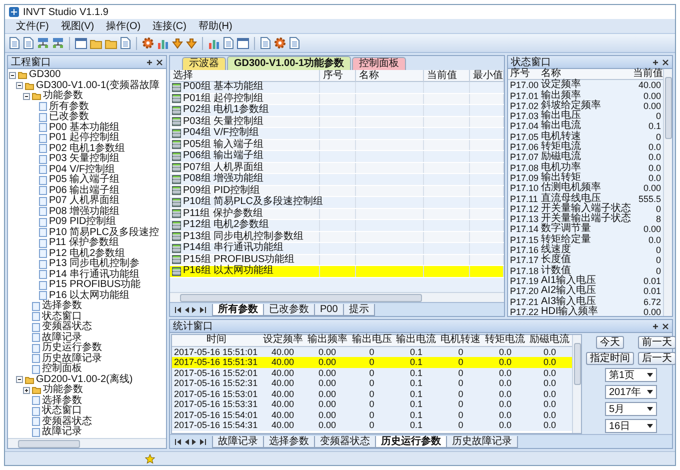 Image resolution: width=680 pixels, height=470 pixels. What do you see at coordinates (123, 26) in the screenshot?
I see `menu-item: 操作(O)` at bounding box center [123, 26].